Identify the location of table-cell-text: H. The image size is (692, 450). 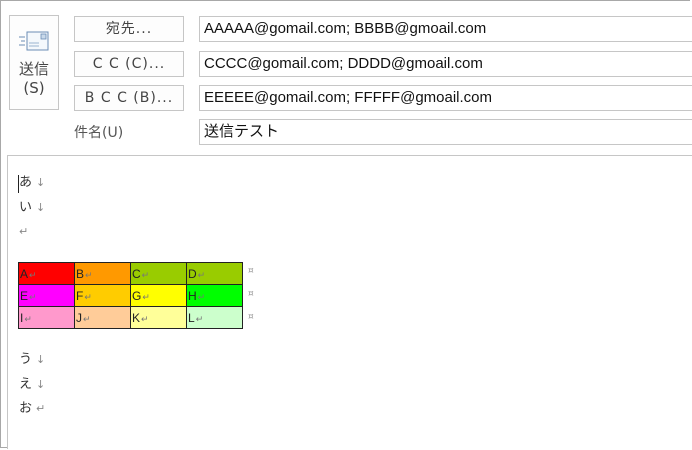
(192, 295).